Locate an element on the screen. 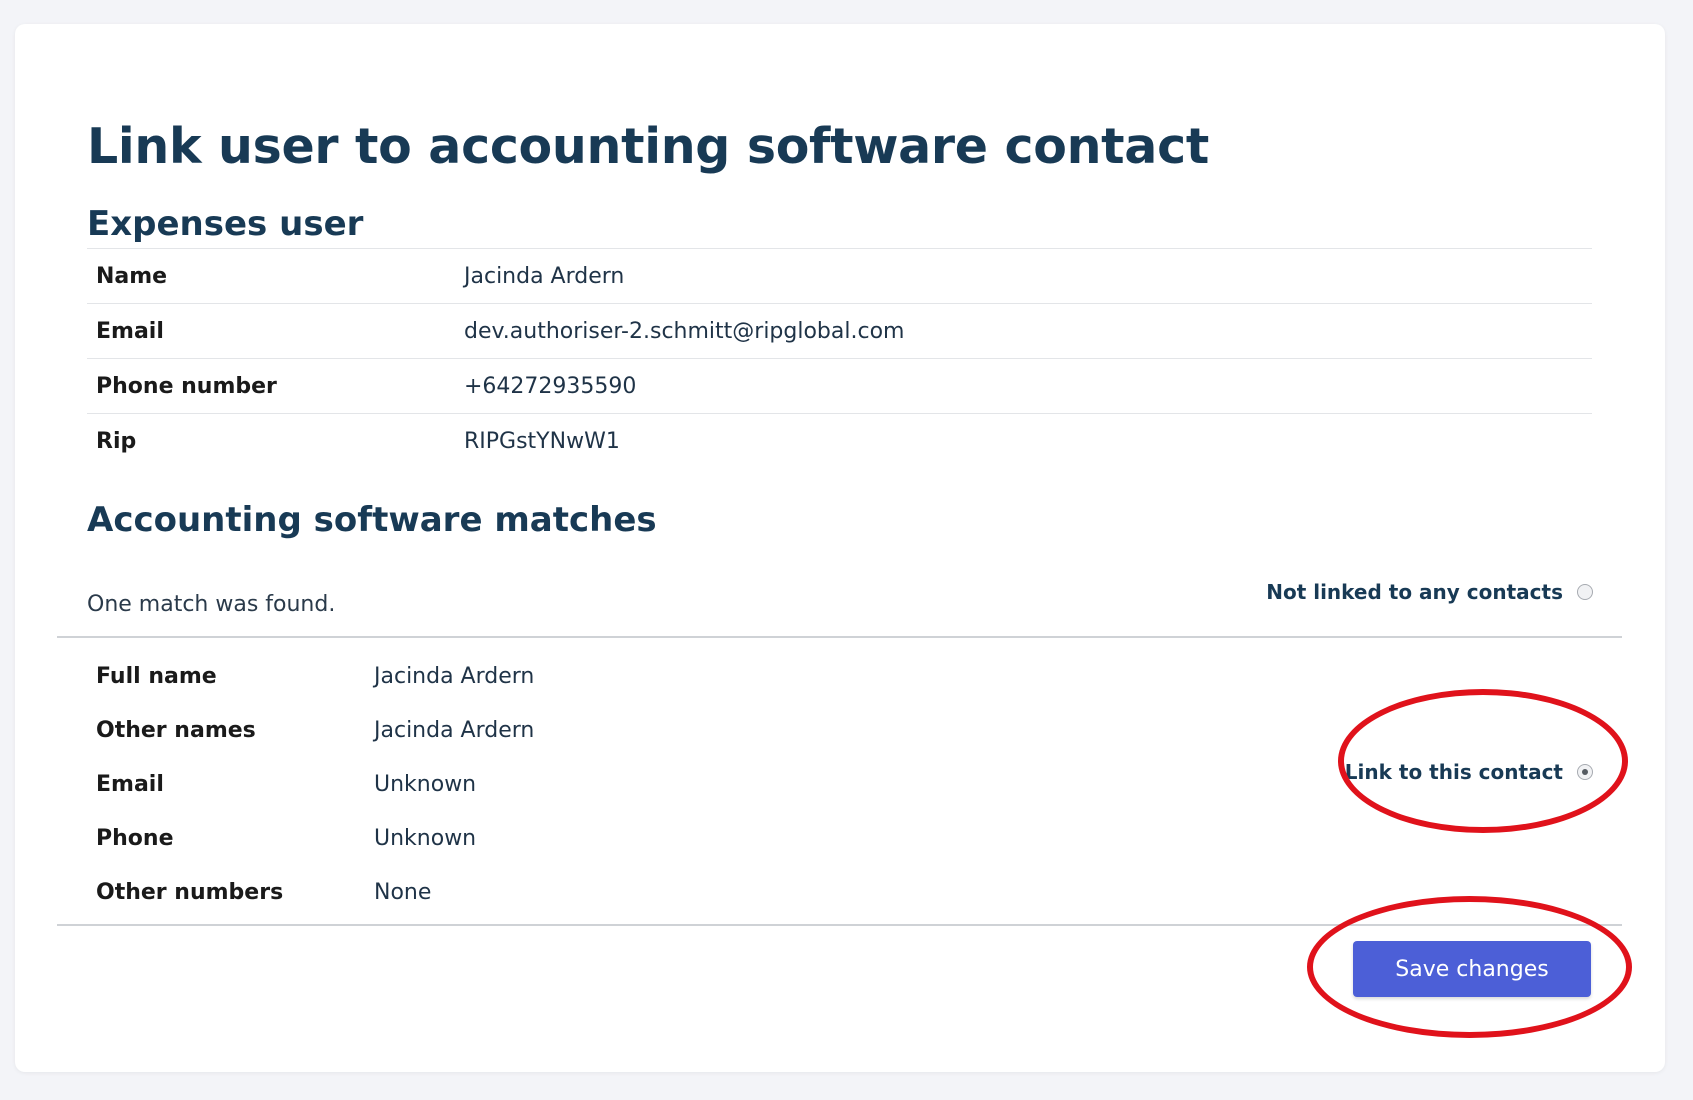  not-linked-radio-option: Not linked to any contacts is located at coordinates (1429, 592).